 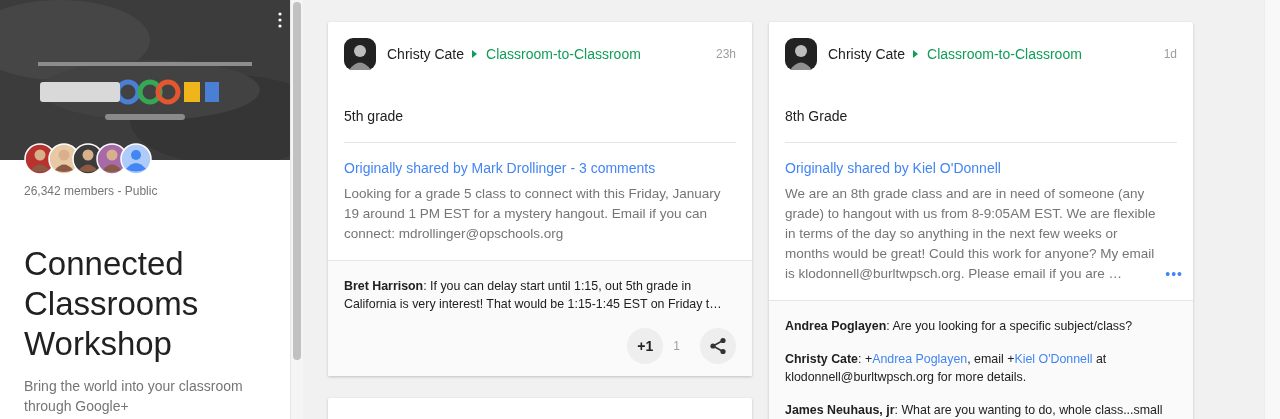 What do you see at coordinates (136, 159) in the screenshot?
I see `member-avatar` at bounding box center [136, 159].